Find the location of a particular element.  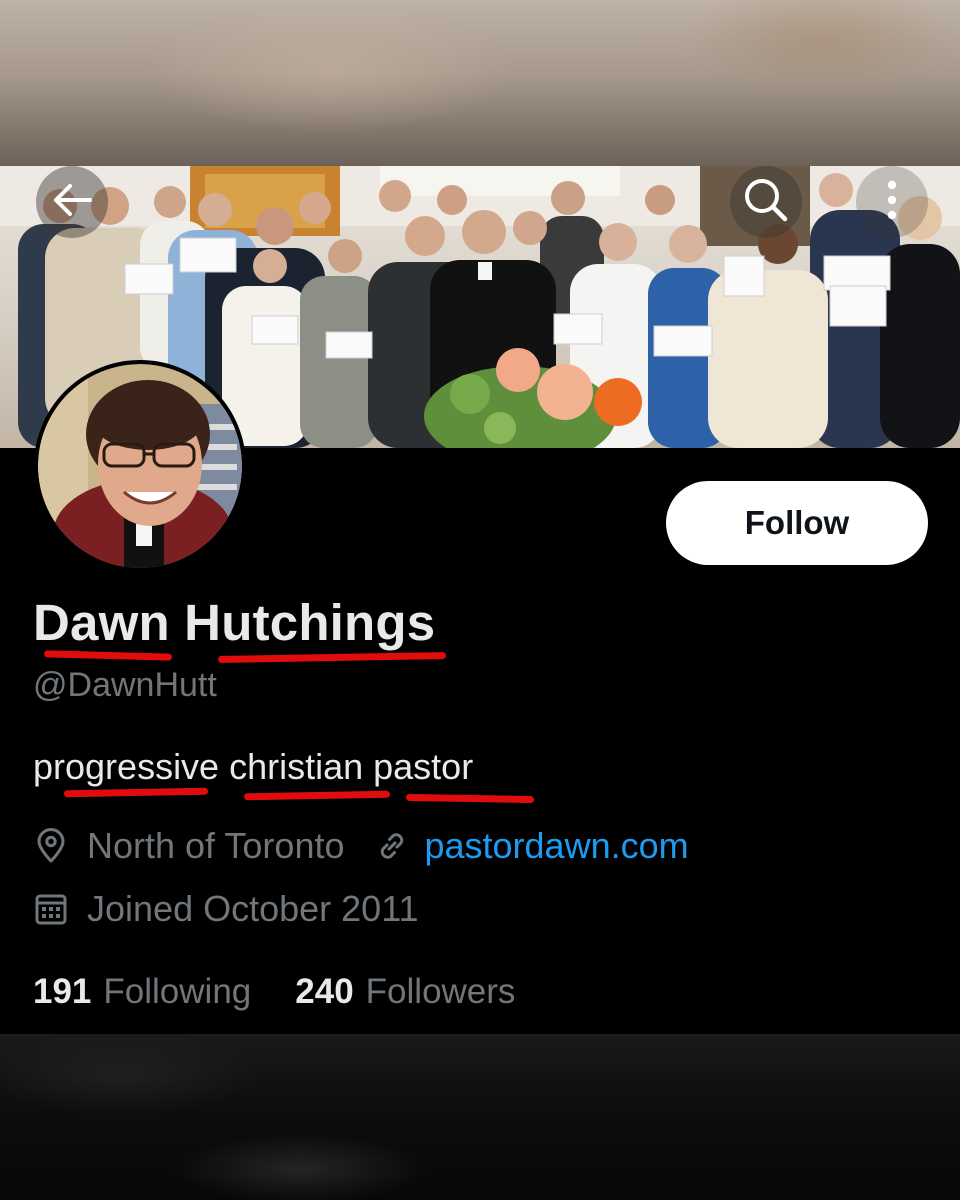

followers-link: 240 Followers is located at coordinates (405, 992).